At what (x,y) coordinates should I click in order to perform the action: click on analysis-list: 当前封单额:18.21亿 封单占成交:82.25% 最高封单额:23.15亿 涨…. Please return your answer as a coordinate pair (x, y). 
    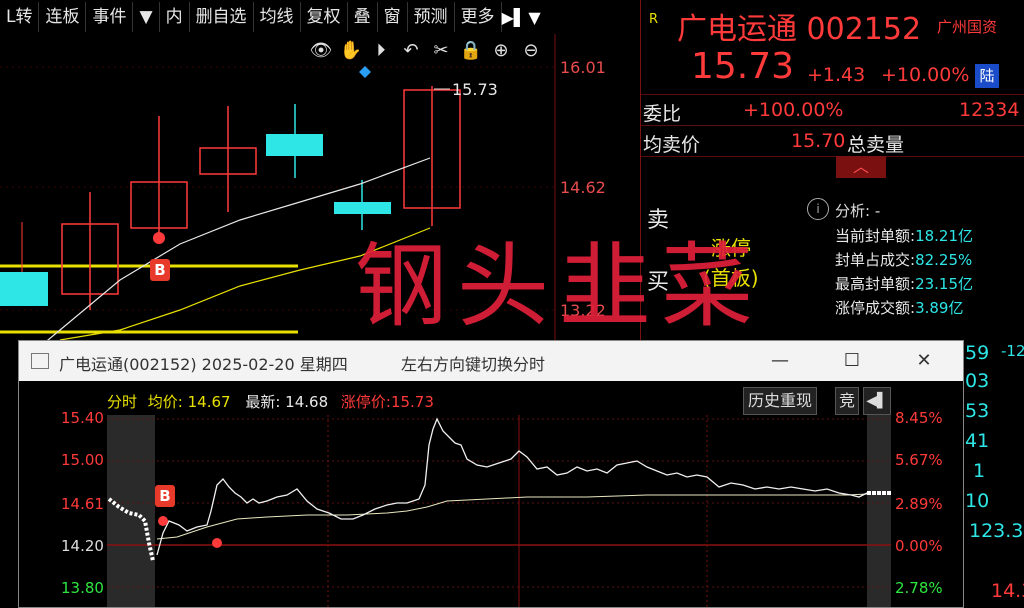
    Looking at the image, I should click on (904, 272).